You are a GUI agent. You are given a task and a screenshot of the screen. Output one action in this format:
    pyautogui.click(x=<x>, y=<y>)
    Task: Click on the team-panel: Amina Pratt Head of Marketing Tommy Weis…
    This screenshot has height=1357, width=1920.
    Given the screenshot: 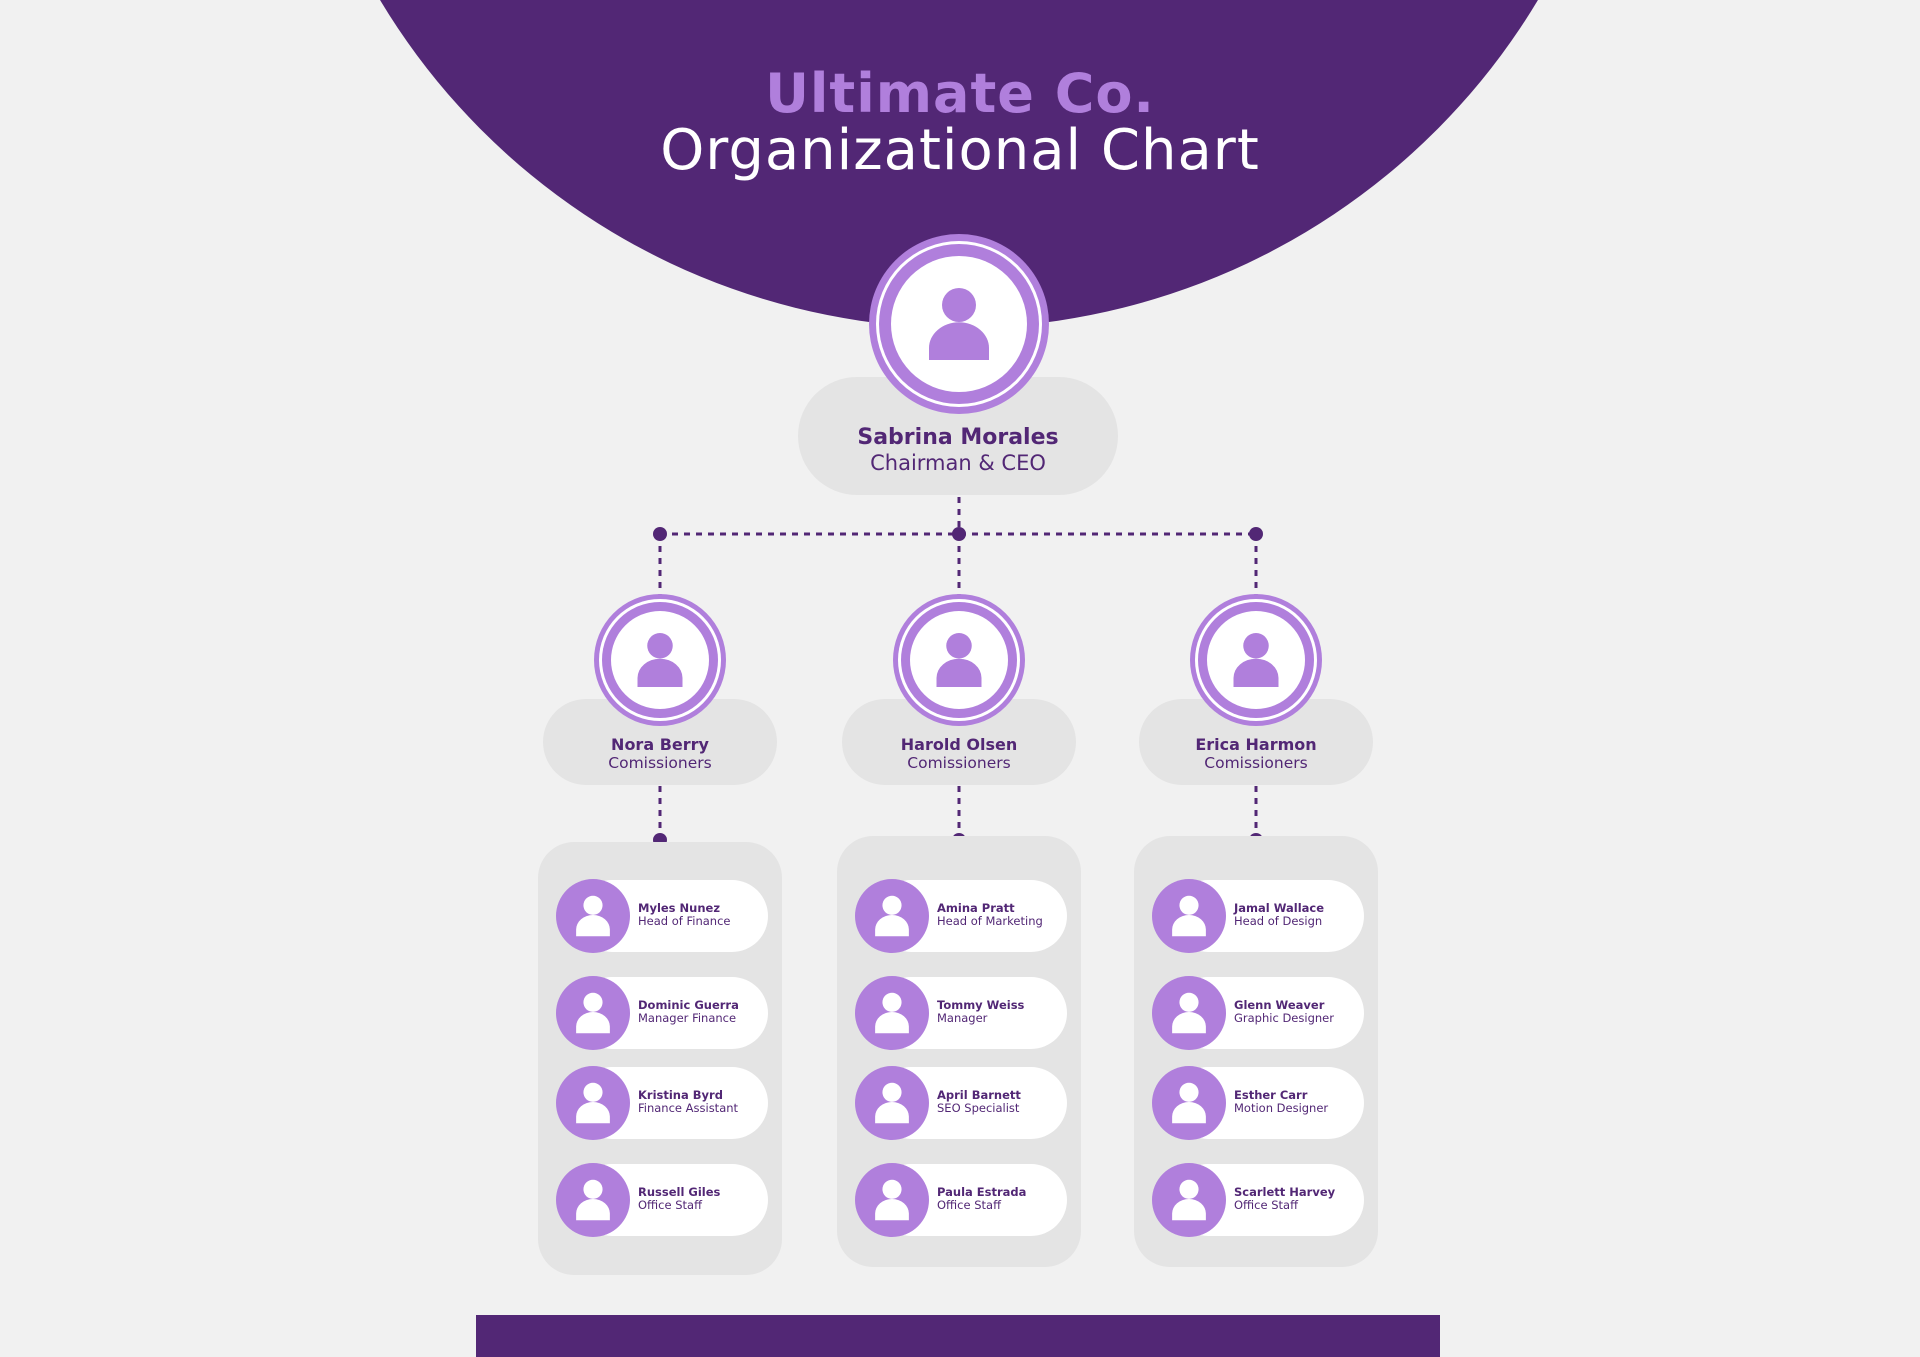 What is the action you would take?
    pyautogui.click(x=959, y=1051)
    